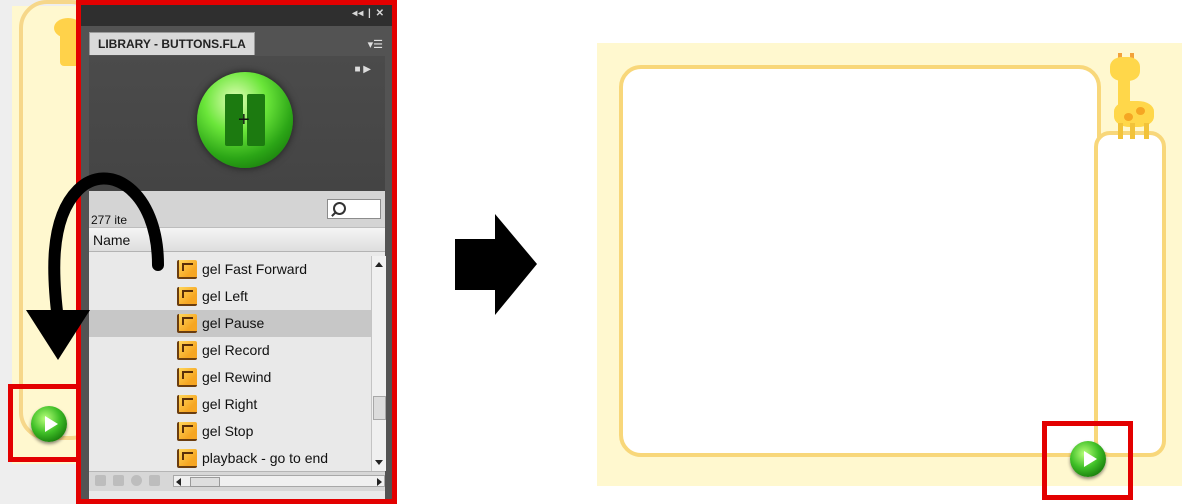 The width and height of the screenshot is (1182, 504). Describe the element at coordinates (95, 266) in the screenshot. I see `curved-drag-arrow-icon` at that location.